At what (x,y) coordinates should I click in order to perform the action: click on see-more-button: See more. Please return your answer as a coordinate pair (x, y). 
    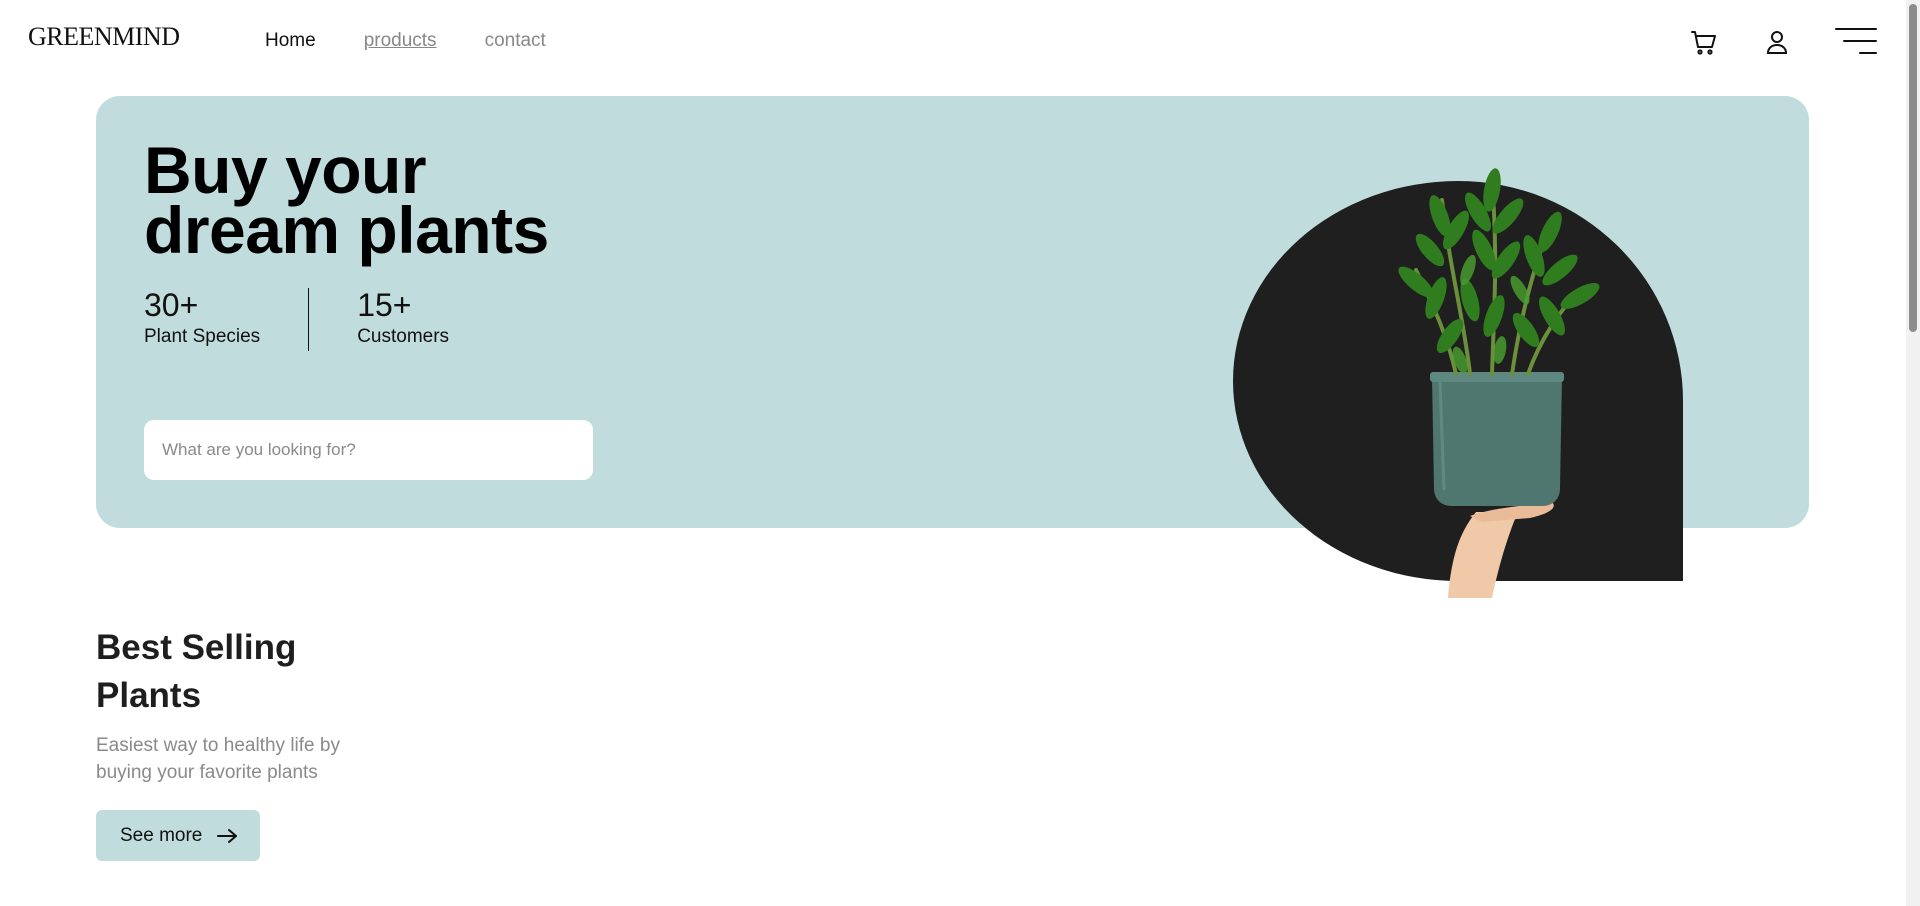
    Looking at the image, I should click on (178, 835).